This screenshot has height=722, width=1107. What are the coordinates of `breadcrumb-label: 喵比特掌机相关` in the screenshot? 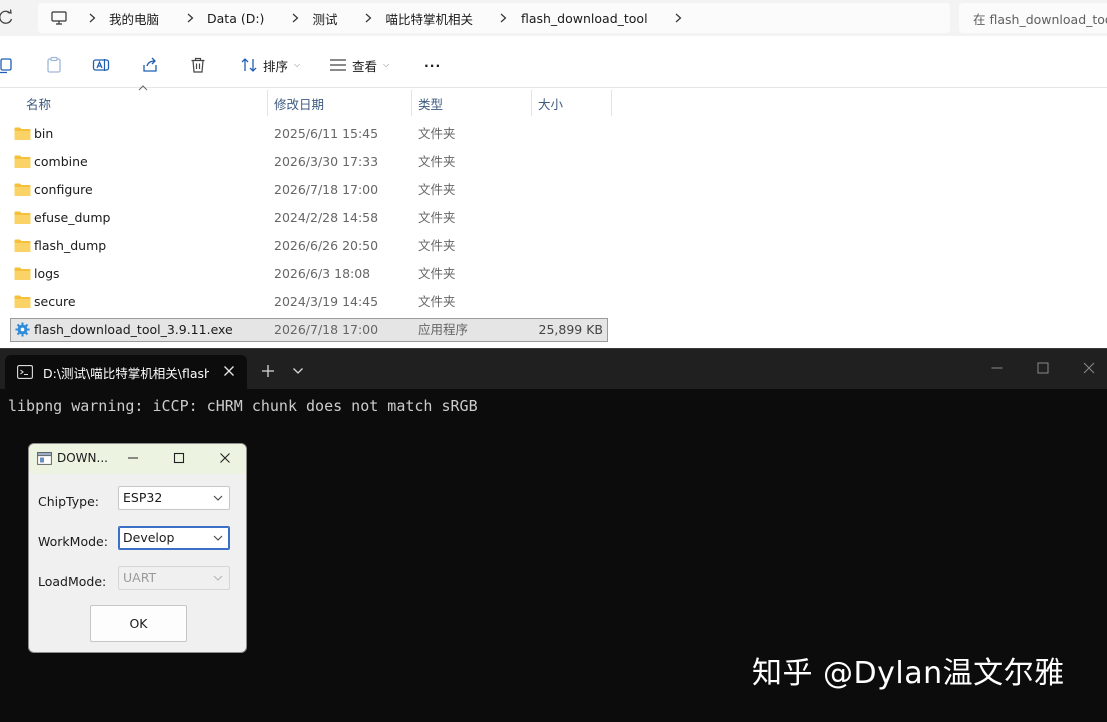 It's located at (429, 19).